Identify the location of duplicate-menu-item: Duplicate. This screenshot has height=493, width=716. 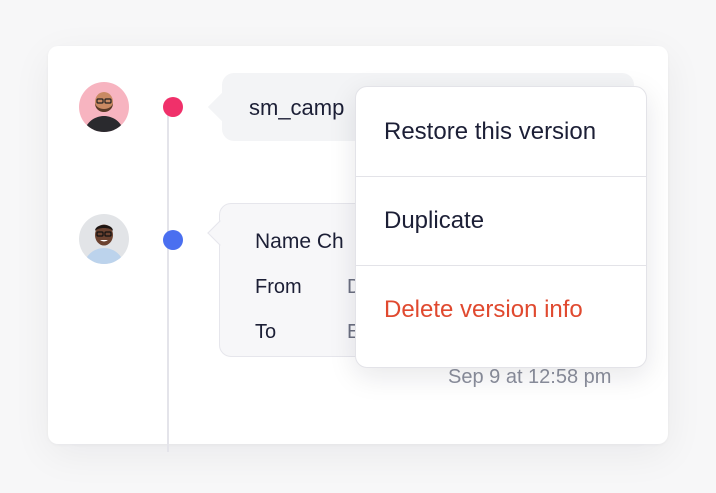
(501, 220).